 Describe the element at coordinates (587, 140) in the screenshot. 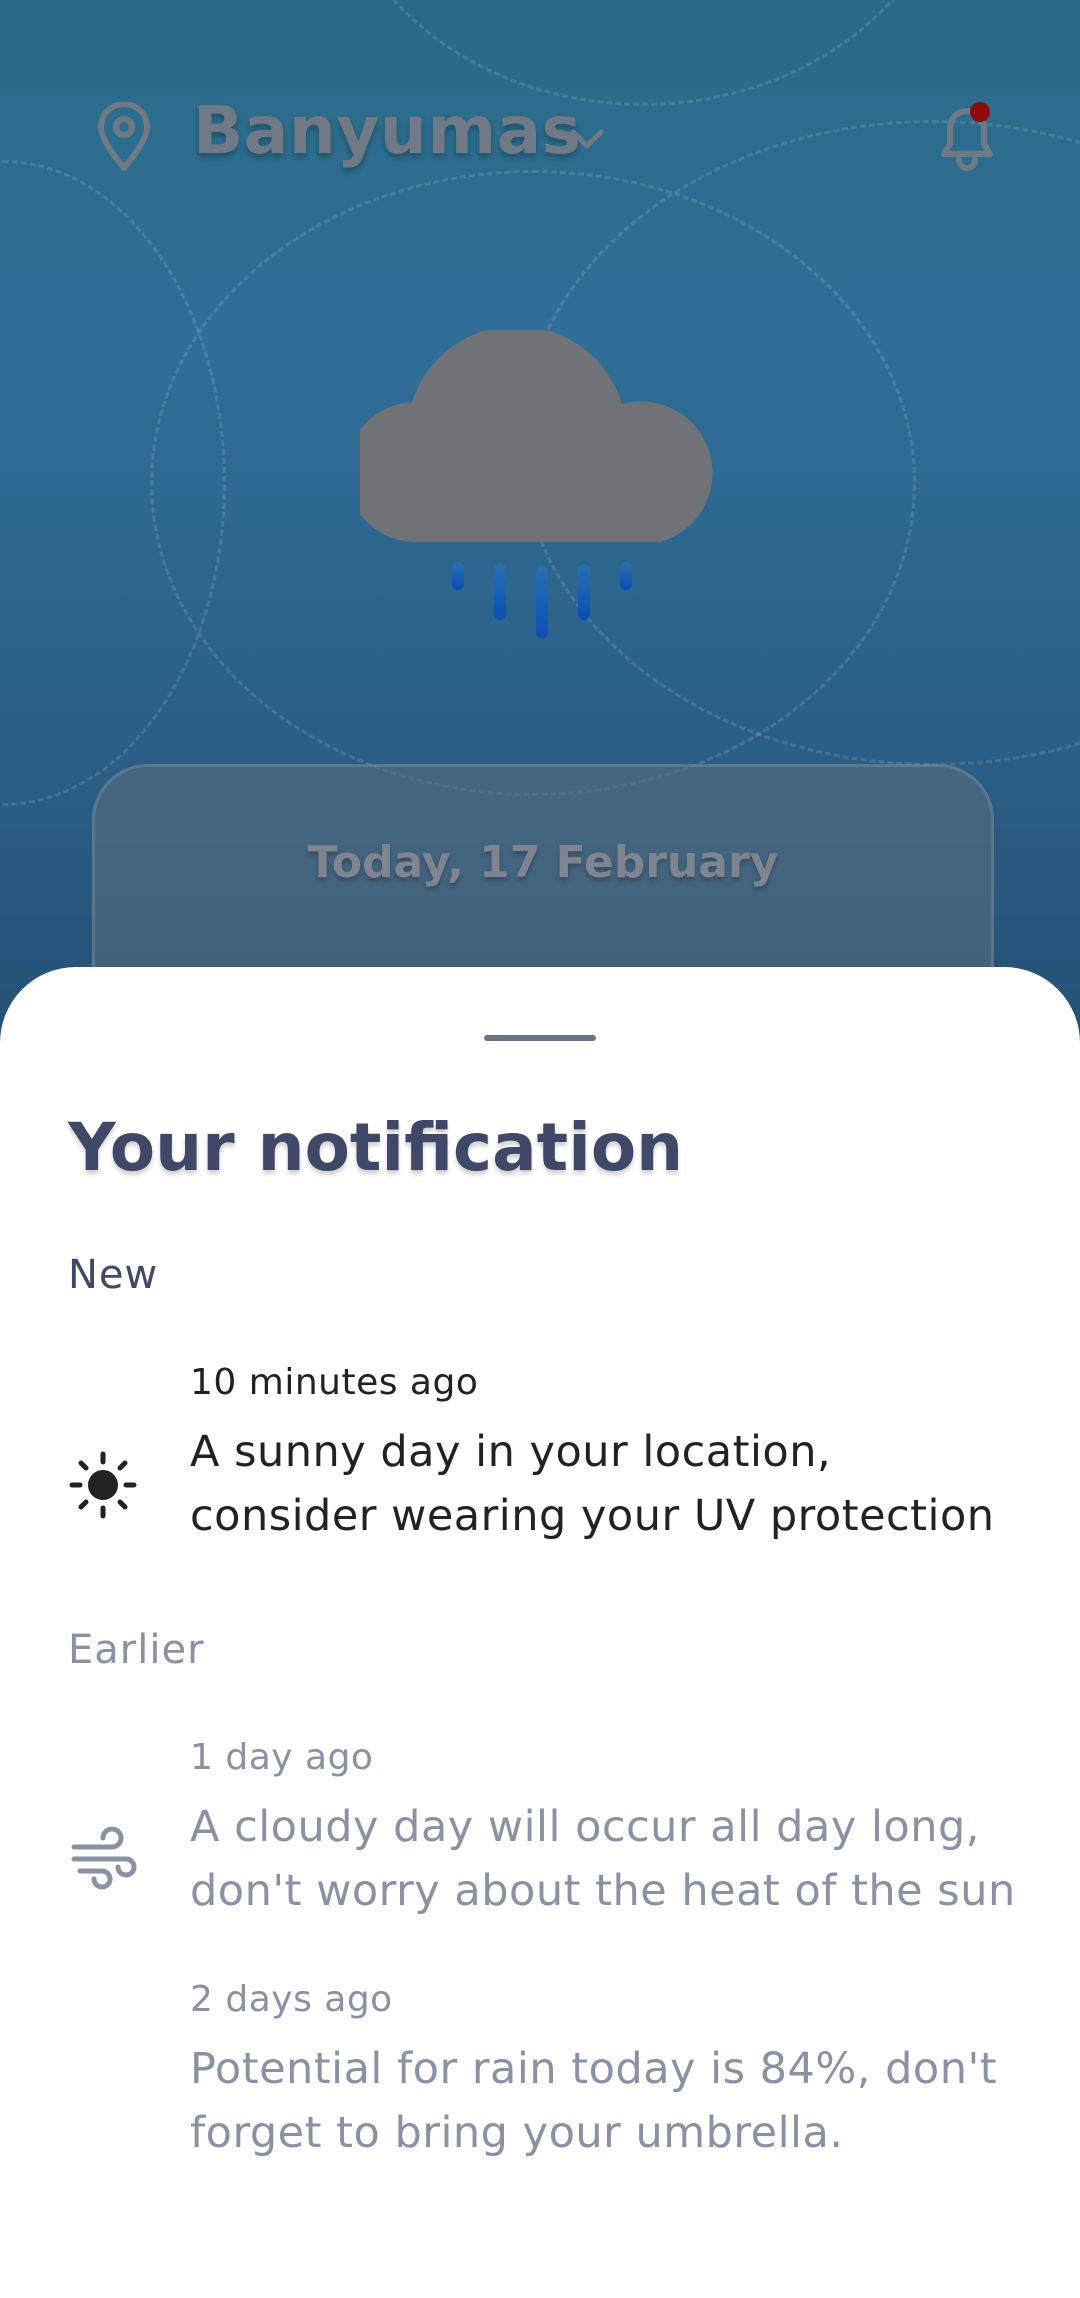

I see `chevron-down-icon` at that location.